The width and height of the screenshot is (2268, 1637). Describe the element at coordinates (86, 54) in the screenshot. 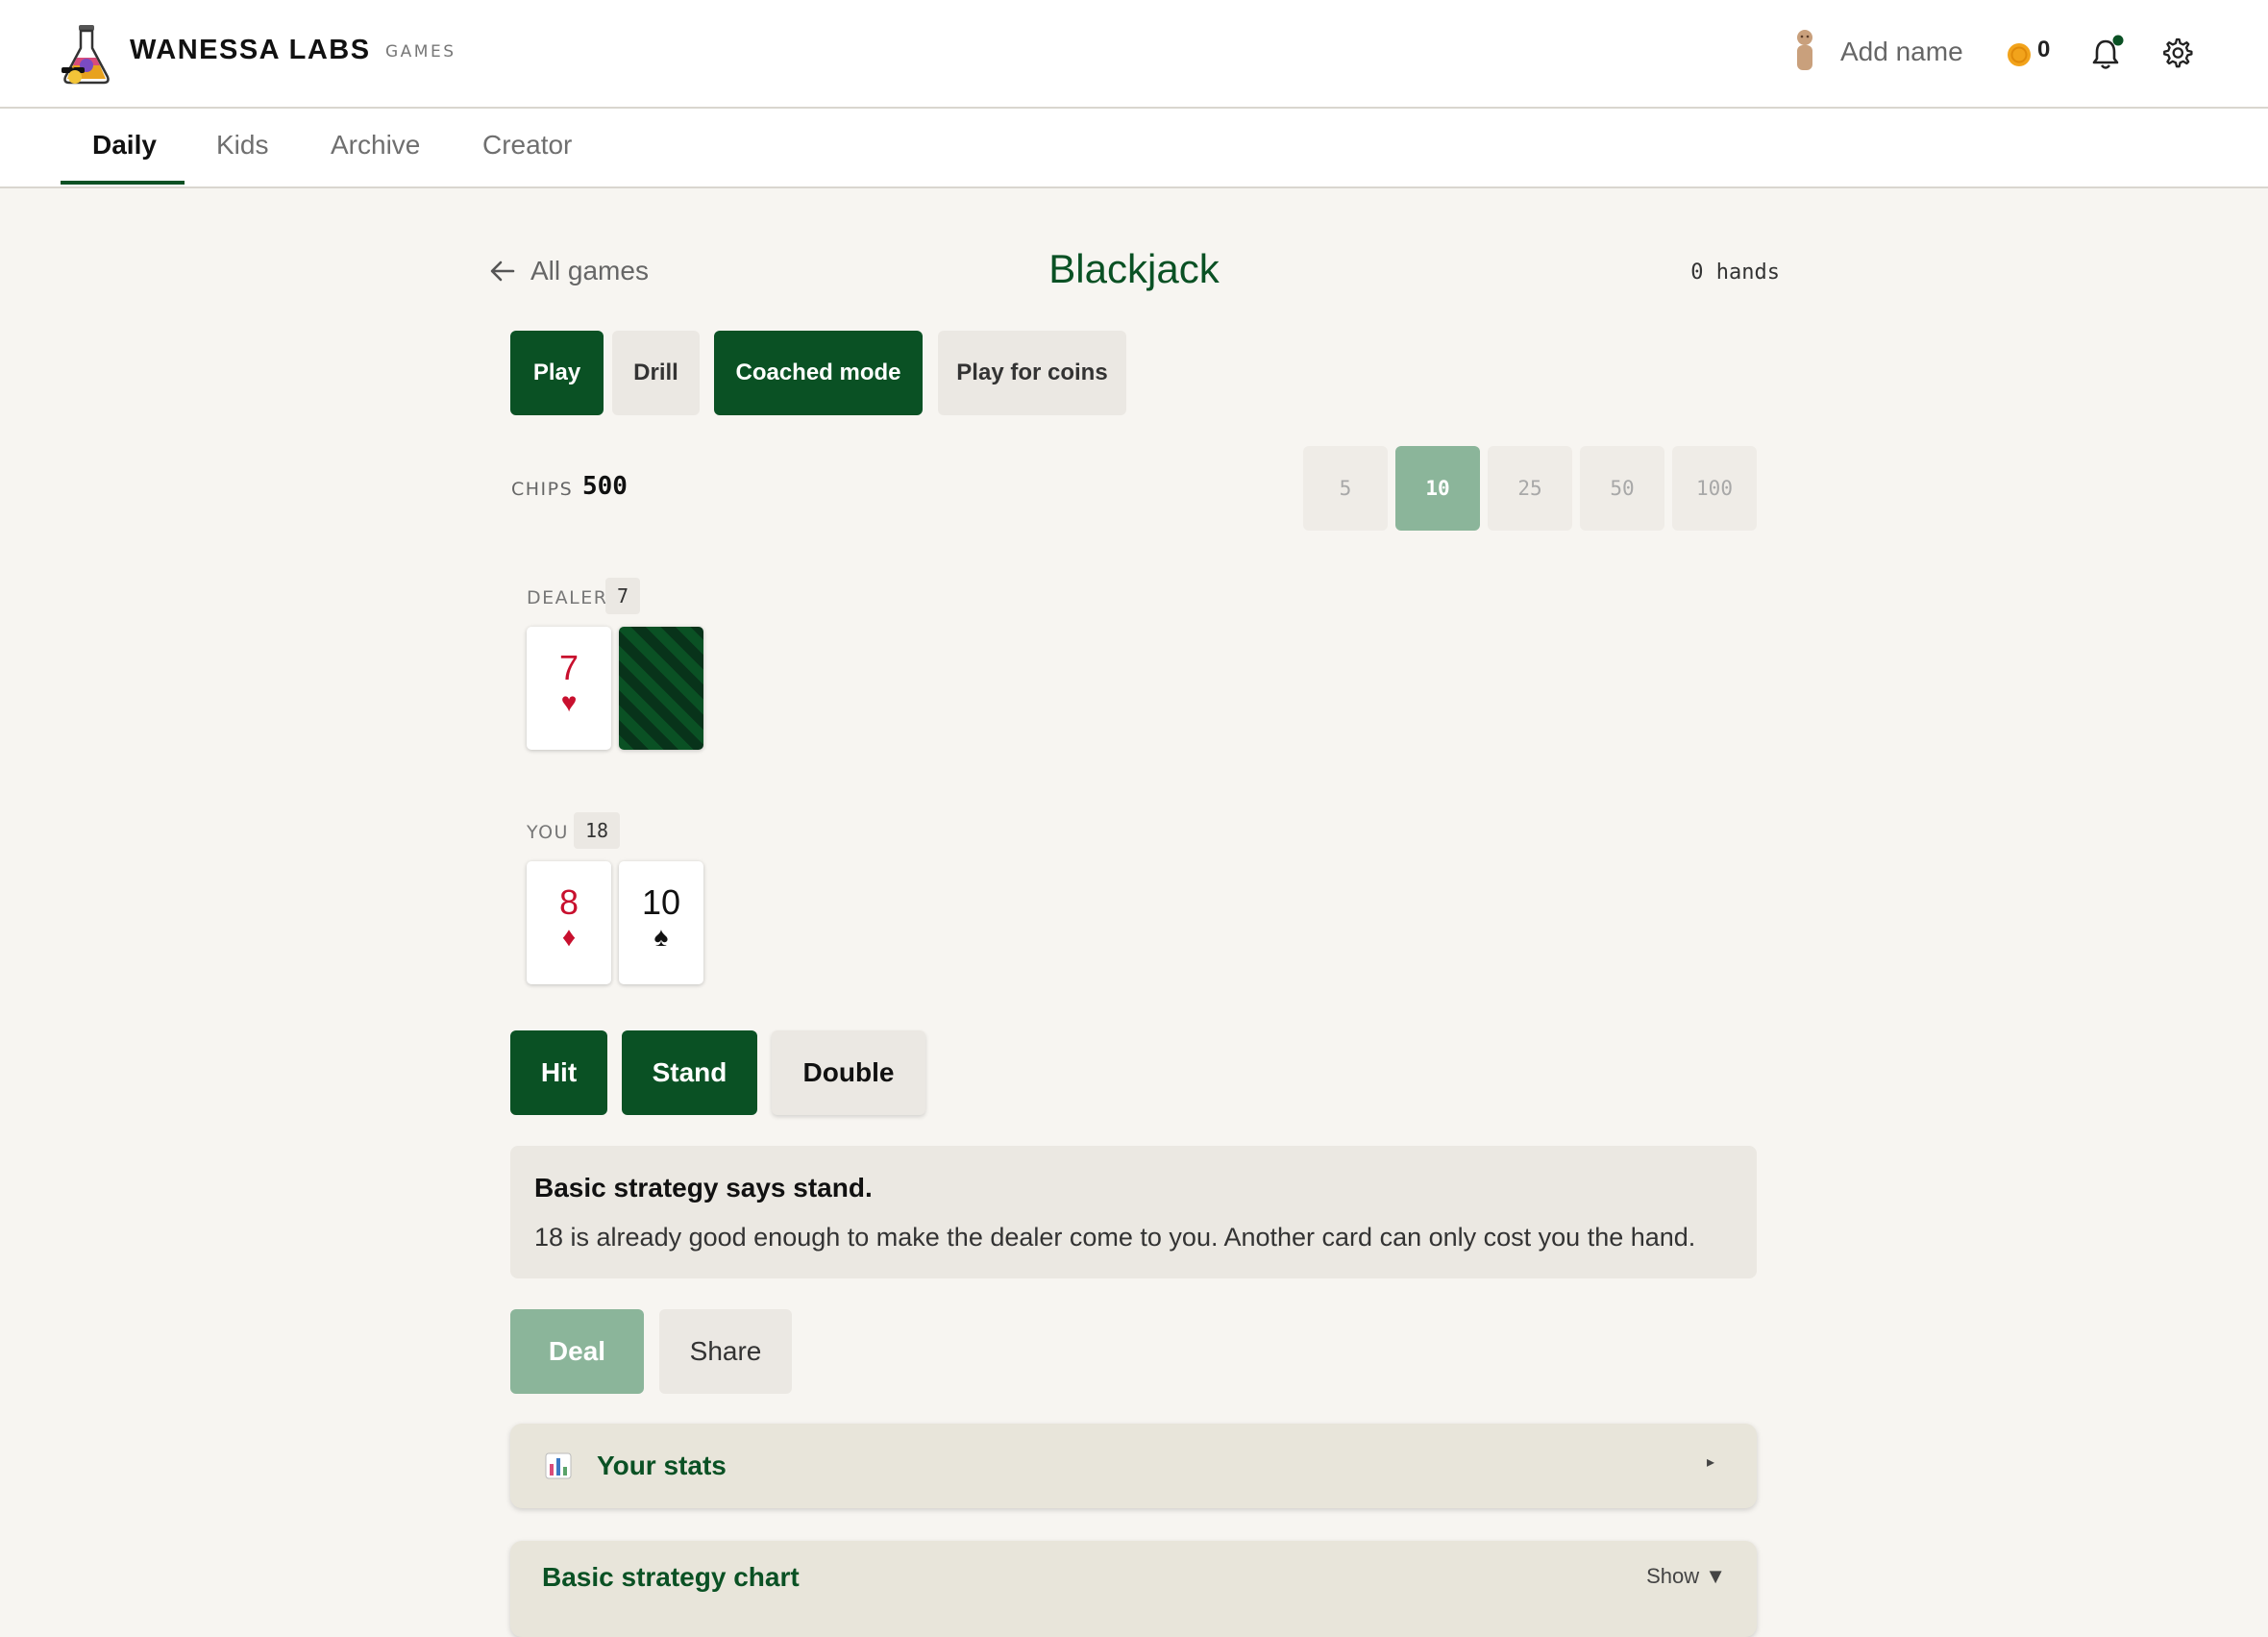

I see `flask-logo-icon` at that location.